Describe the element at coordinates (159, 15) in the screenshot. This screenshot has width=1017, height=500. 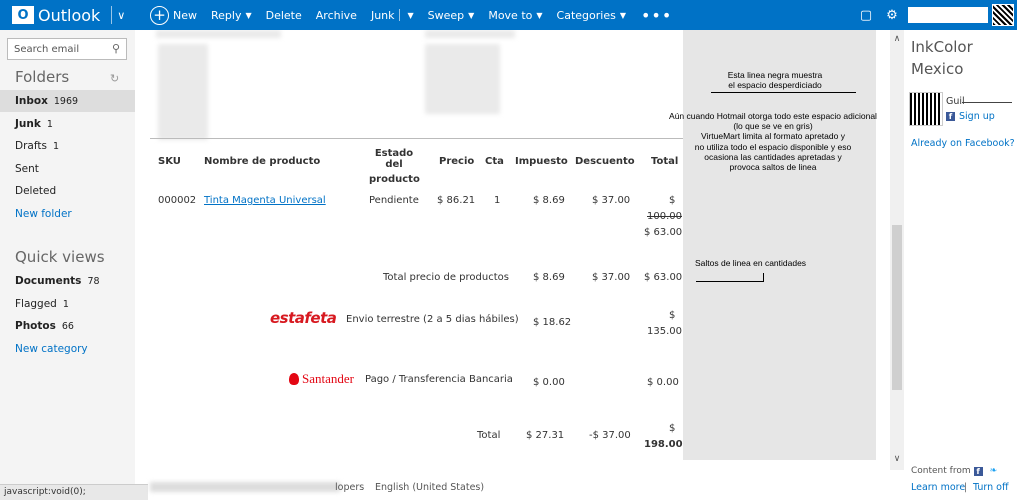
I see `plus-icon: +` at that location.